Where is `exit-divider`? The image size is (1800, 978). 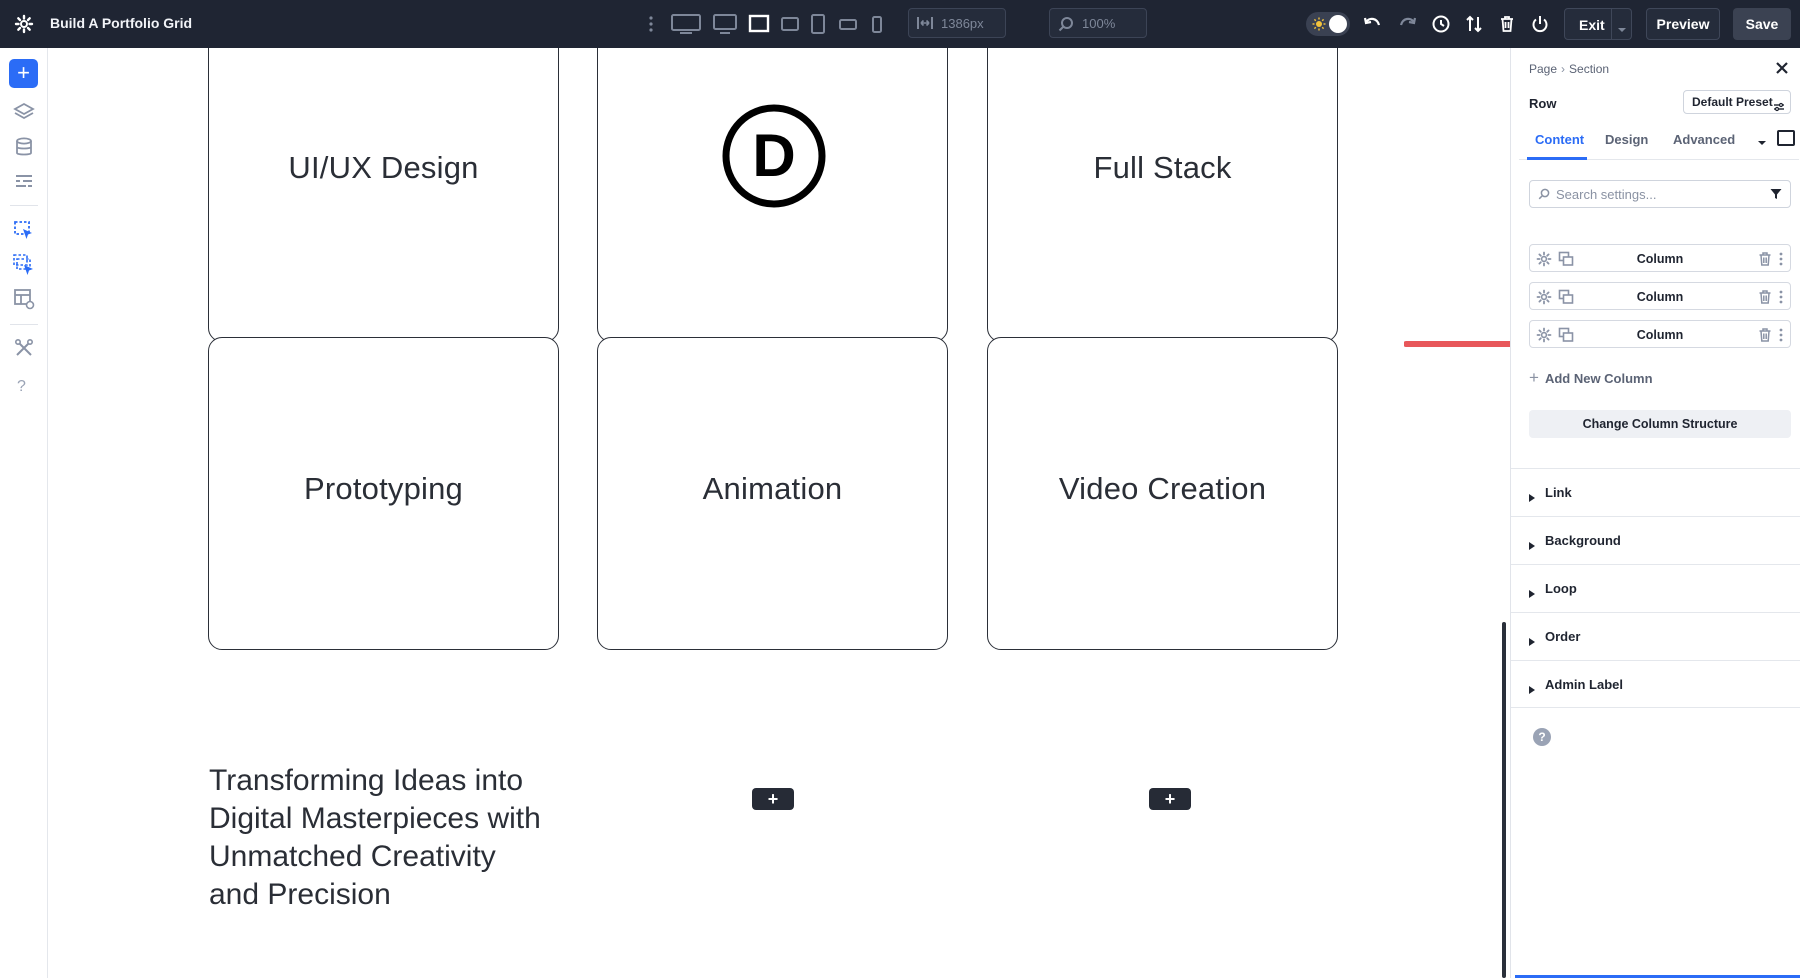 exit-divider is located at coordinates (1611, 24).